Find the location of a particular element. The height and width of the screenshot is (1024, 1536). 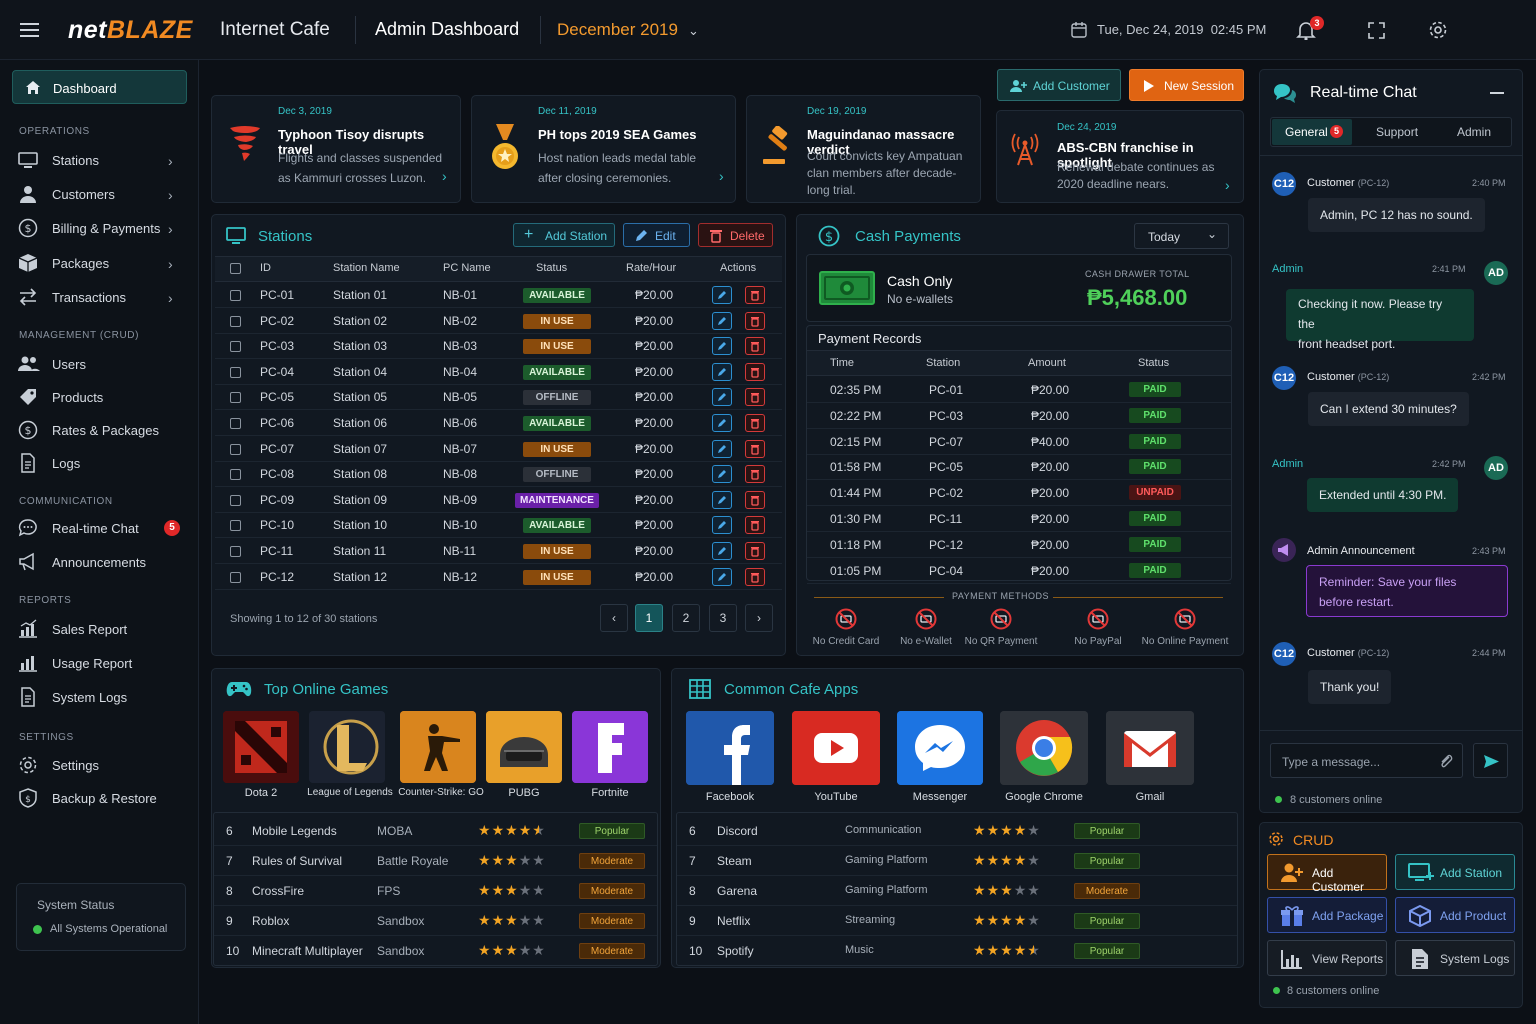

csgo-tile is located at coordinates (438, 747).